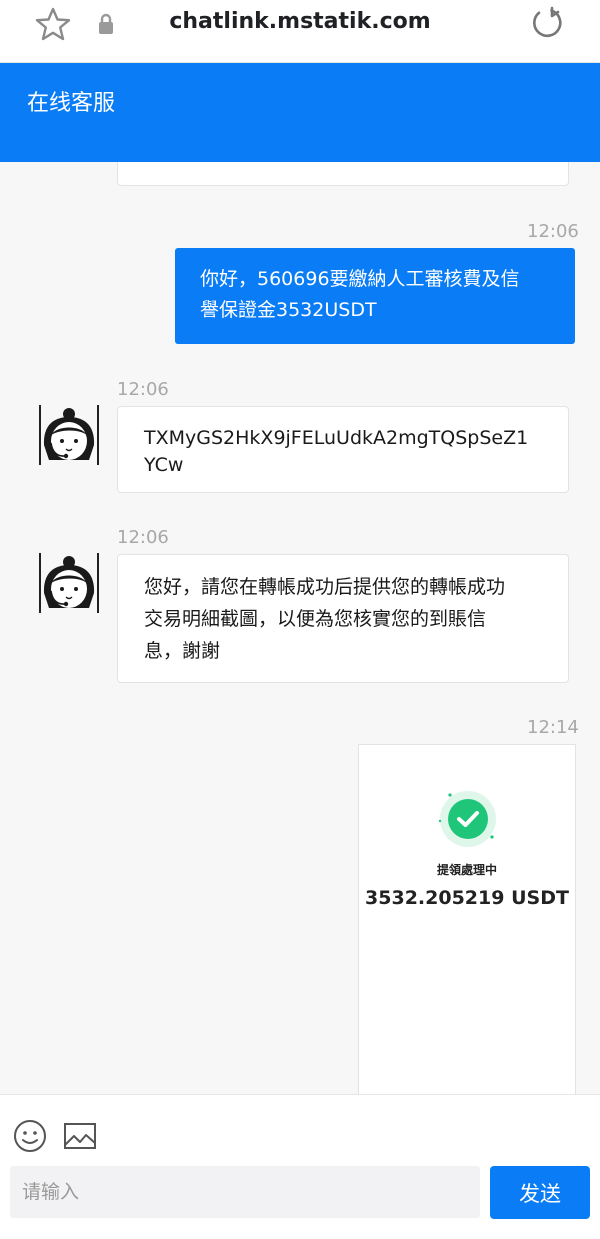 This screenshot has width=600, height=1239. I want to click on browser-bar: chatlink.mstatik.com, so click(300, 31).